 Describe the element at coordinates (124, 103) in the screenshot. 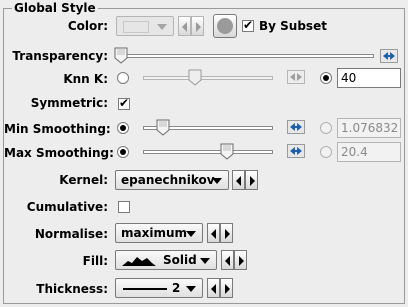

I see `symmetric-checkbox: ✔` at that location.